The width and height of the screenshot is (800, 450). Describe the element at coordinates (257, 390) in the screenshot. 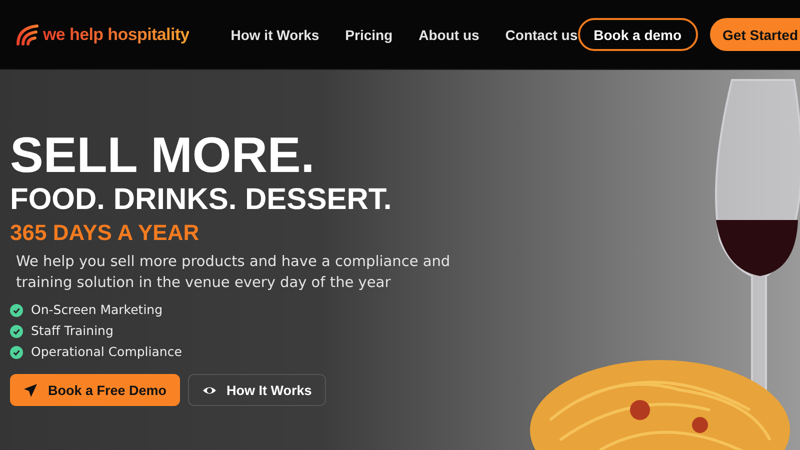

I see `how-it-works-button: How It Works` at that location.